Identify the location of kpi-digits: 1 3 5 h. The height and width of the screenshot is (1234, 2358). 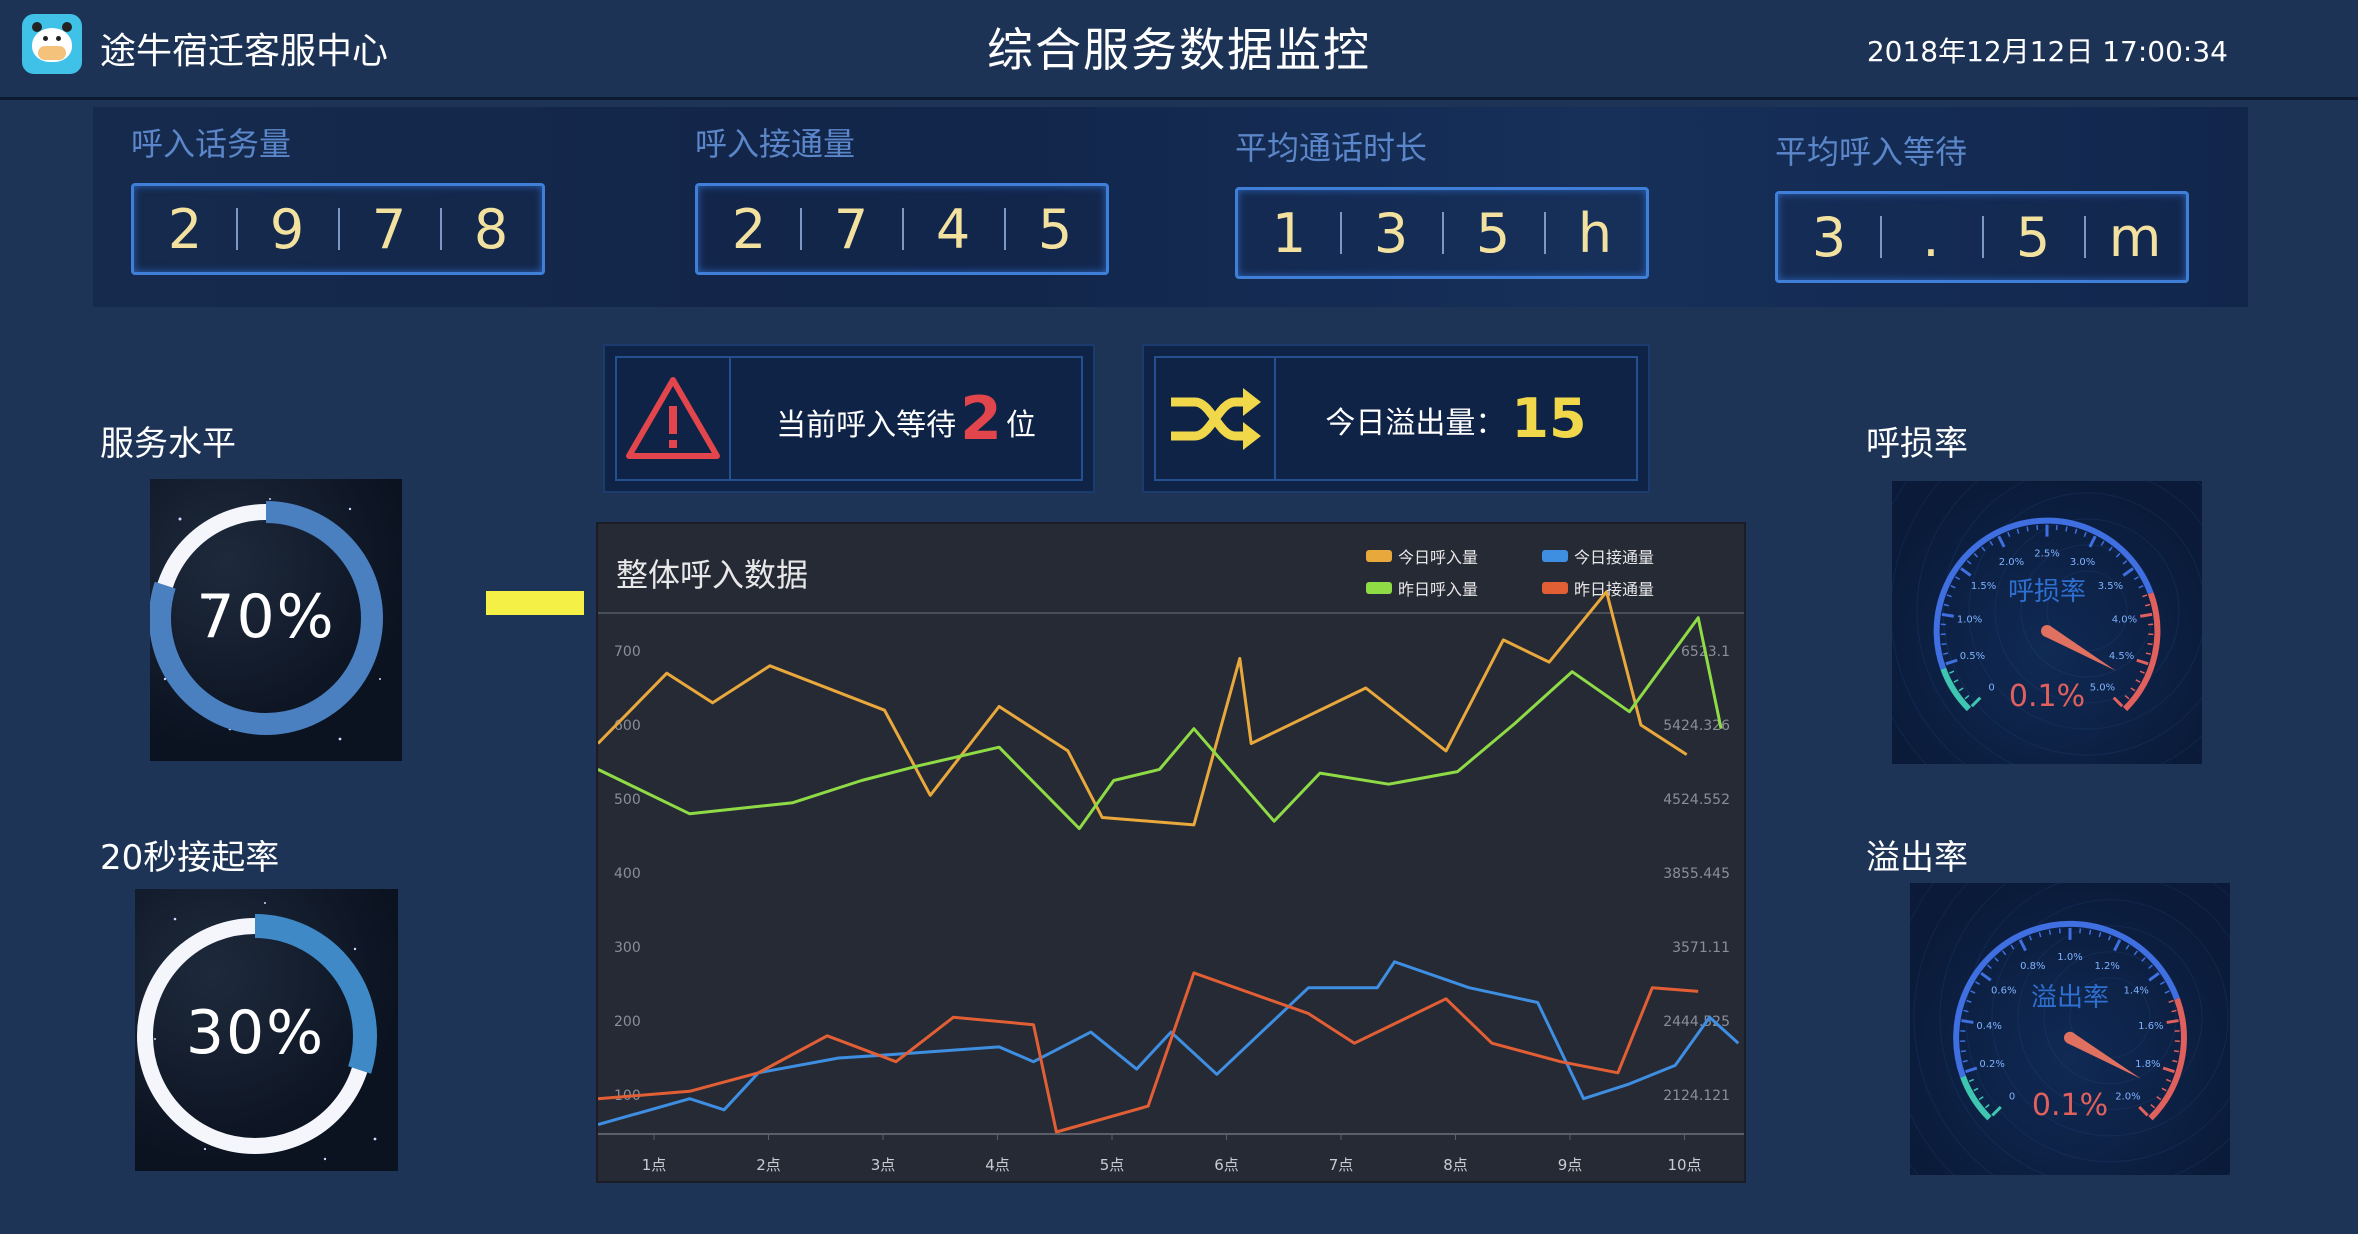
(1442, 233).